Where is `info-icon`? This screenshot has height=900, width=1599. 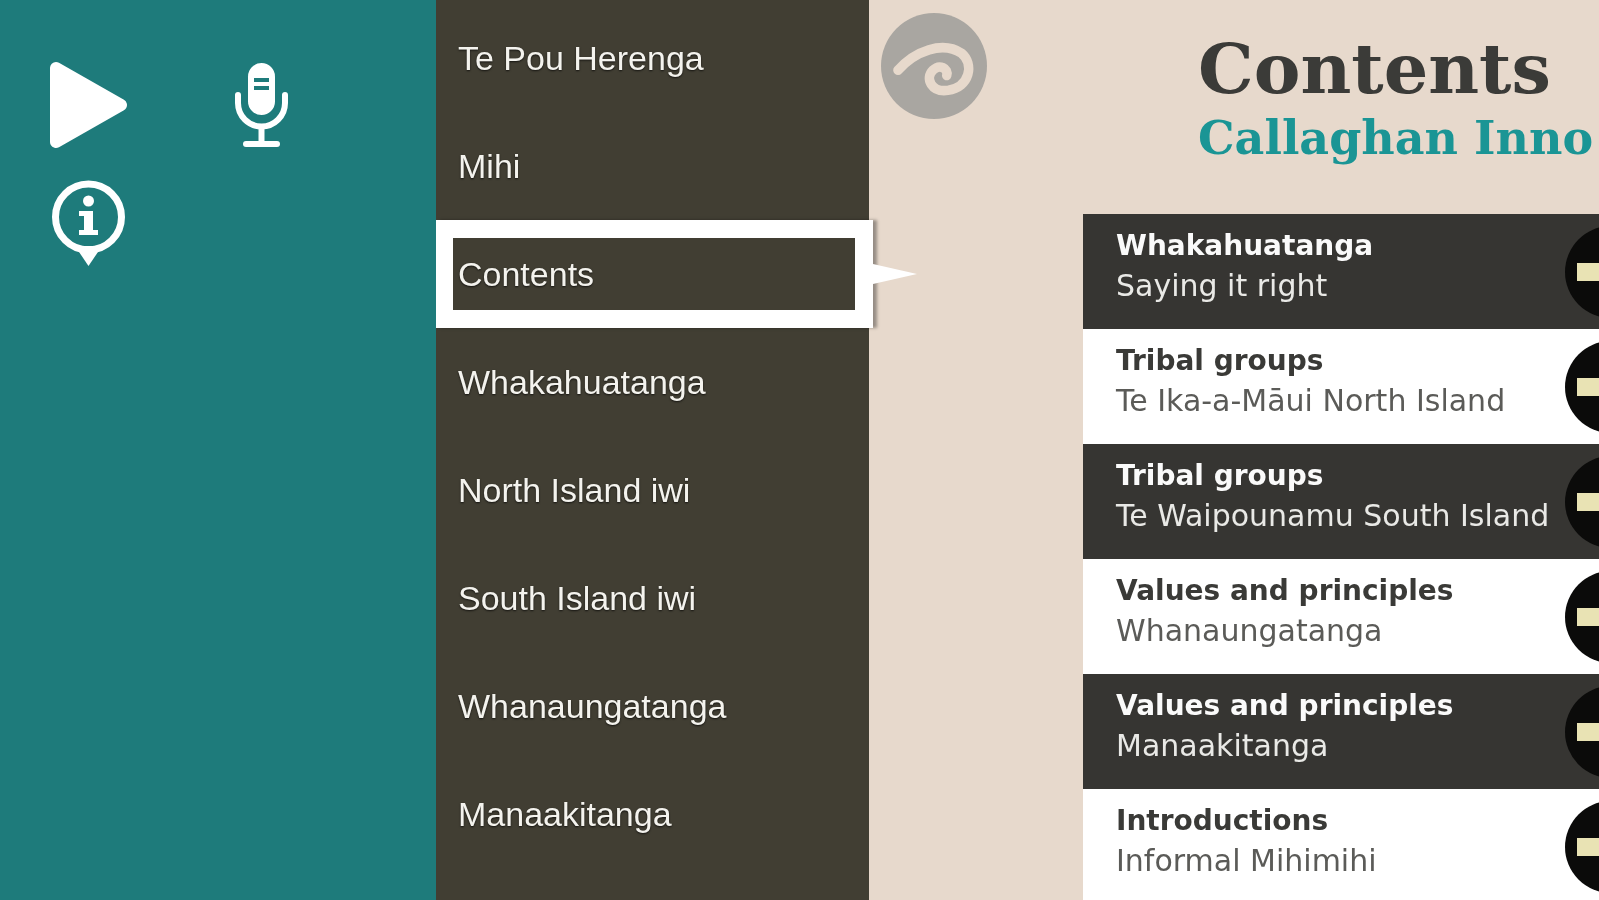 info-icon is located at coordinates (88, 223).